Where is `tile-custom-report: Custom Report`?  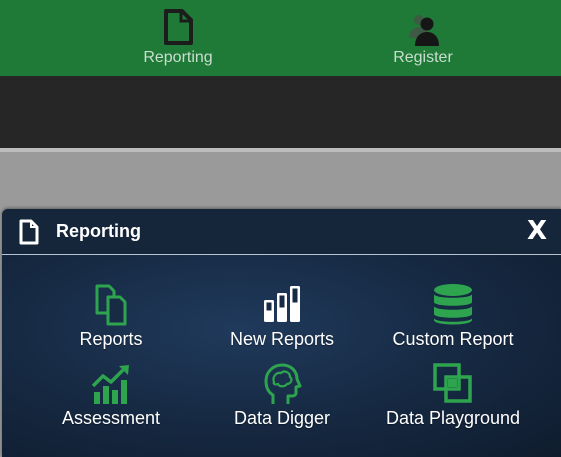
tile-custom-report: Custom Report is located at coordinates (453, 321).